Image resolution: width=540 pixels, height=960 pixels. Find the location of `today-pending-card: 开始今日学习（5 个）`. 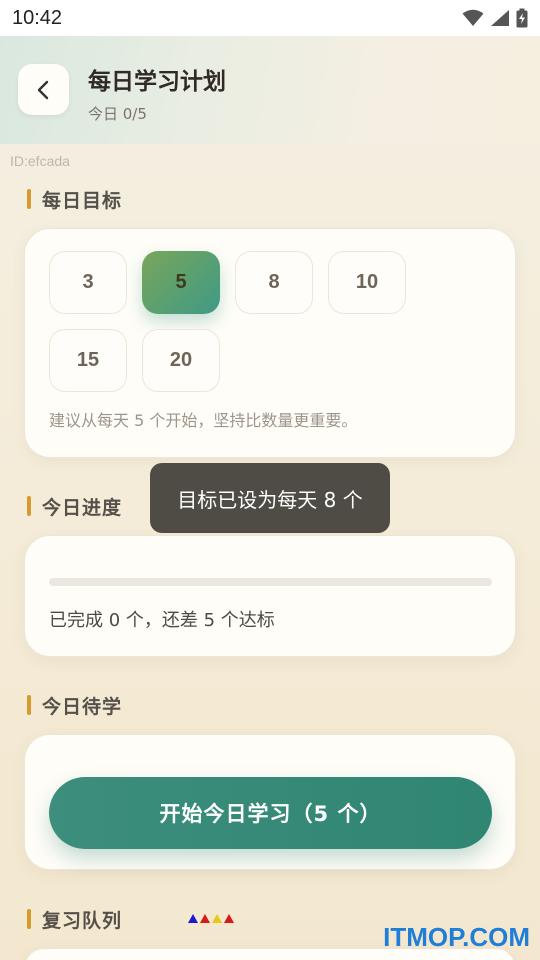

today-pending-card: 开始今日学习（5 个） is located at coordinates (270, 802).